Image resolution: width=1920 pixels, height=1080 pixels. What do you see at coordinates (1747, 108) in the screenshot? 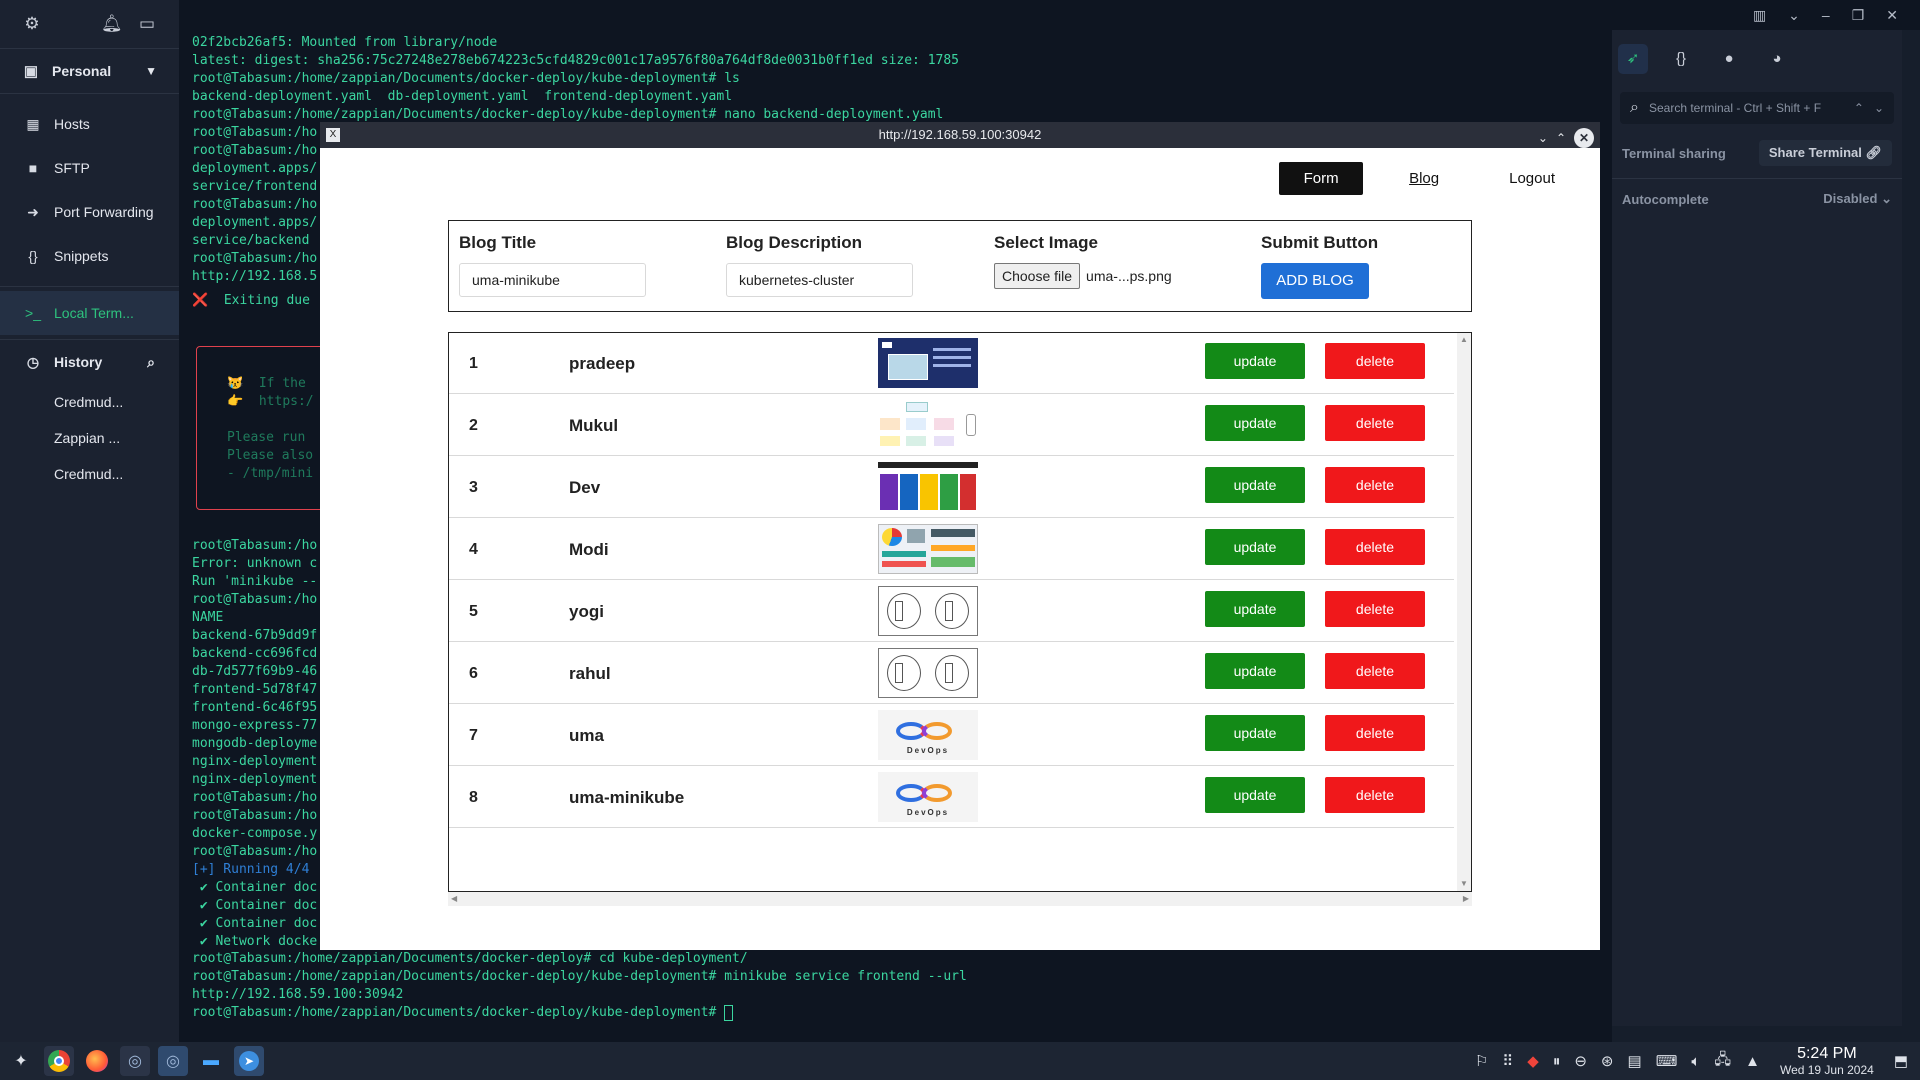
I see `search-input: Search terminal - Ctrl + Shift + F` at bounding box center [1747, 108].